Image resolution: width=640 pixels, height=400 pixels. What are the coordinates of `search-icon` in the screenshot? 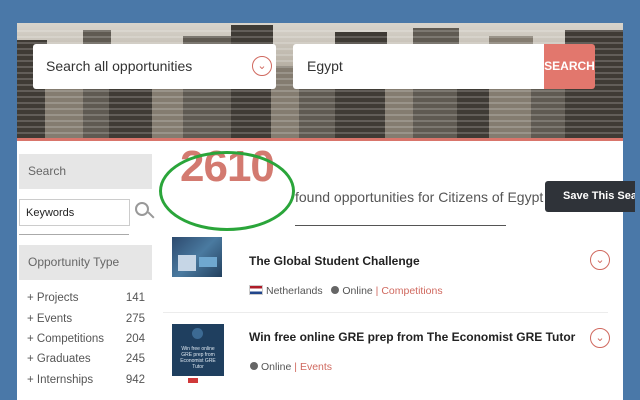 It's located at (142, 209).